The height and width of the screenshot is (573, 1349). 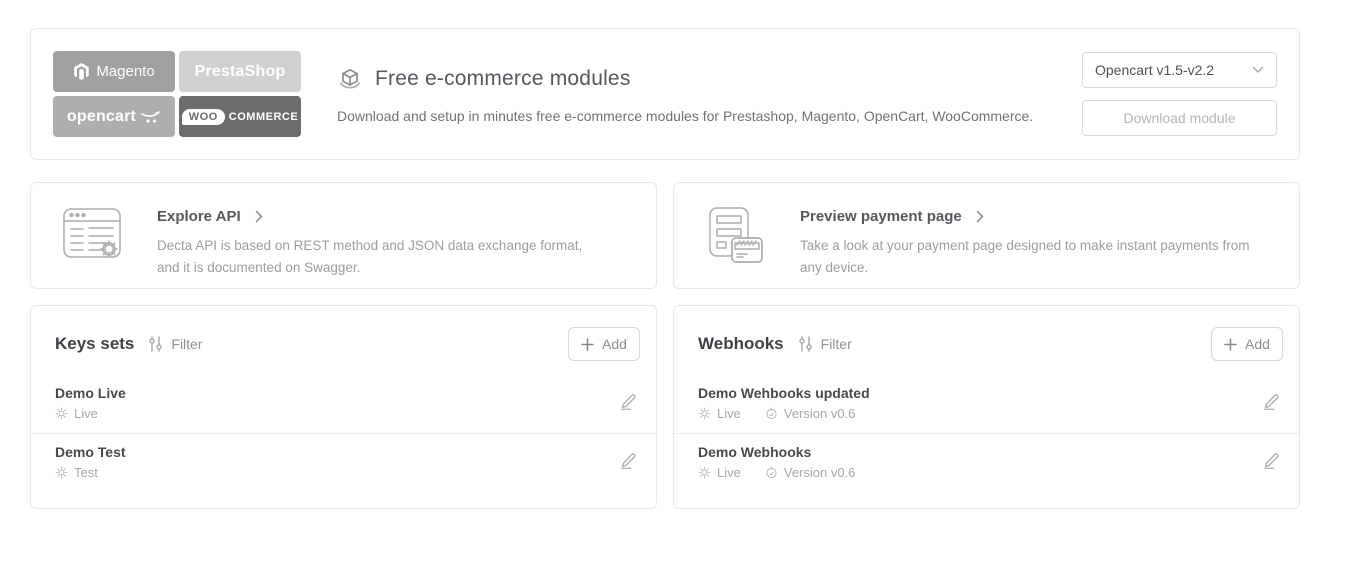 What do you see at coordinates (755, 452) in the screenshot?
I see `webhook-name: Demo Webhooks` at bounding box center [755, 452].